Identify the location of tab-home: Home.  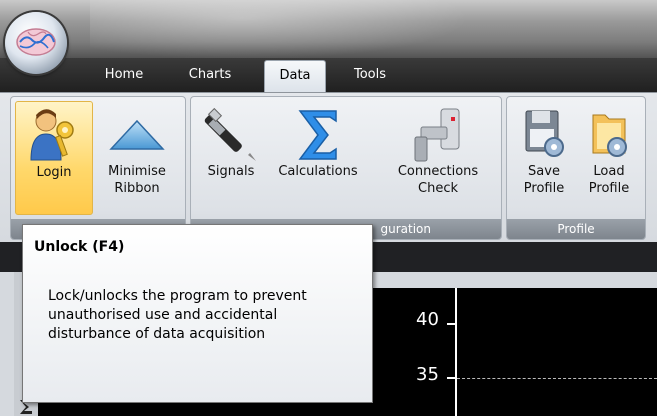
(124, 76).